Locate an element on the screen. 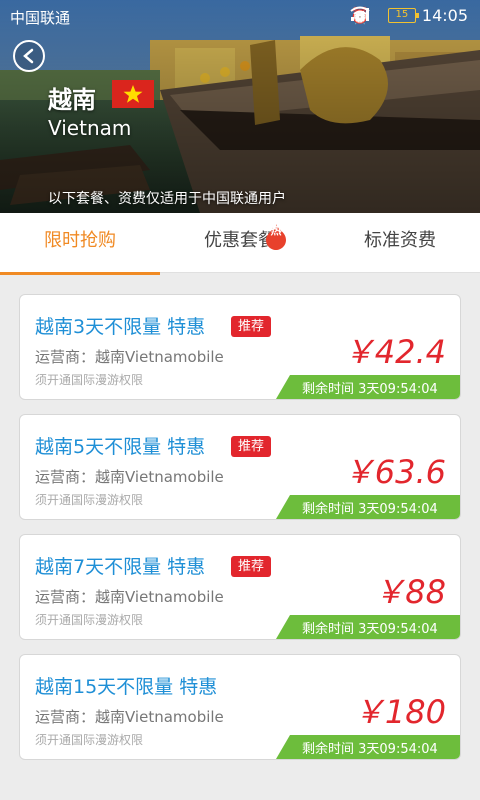  package-title: 越南15天不限量 特惠 is located at coordinates (126, 687).